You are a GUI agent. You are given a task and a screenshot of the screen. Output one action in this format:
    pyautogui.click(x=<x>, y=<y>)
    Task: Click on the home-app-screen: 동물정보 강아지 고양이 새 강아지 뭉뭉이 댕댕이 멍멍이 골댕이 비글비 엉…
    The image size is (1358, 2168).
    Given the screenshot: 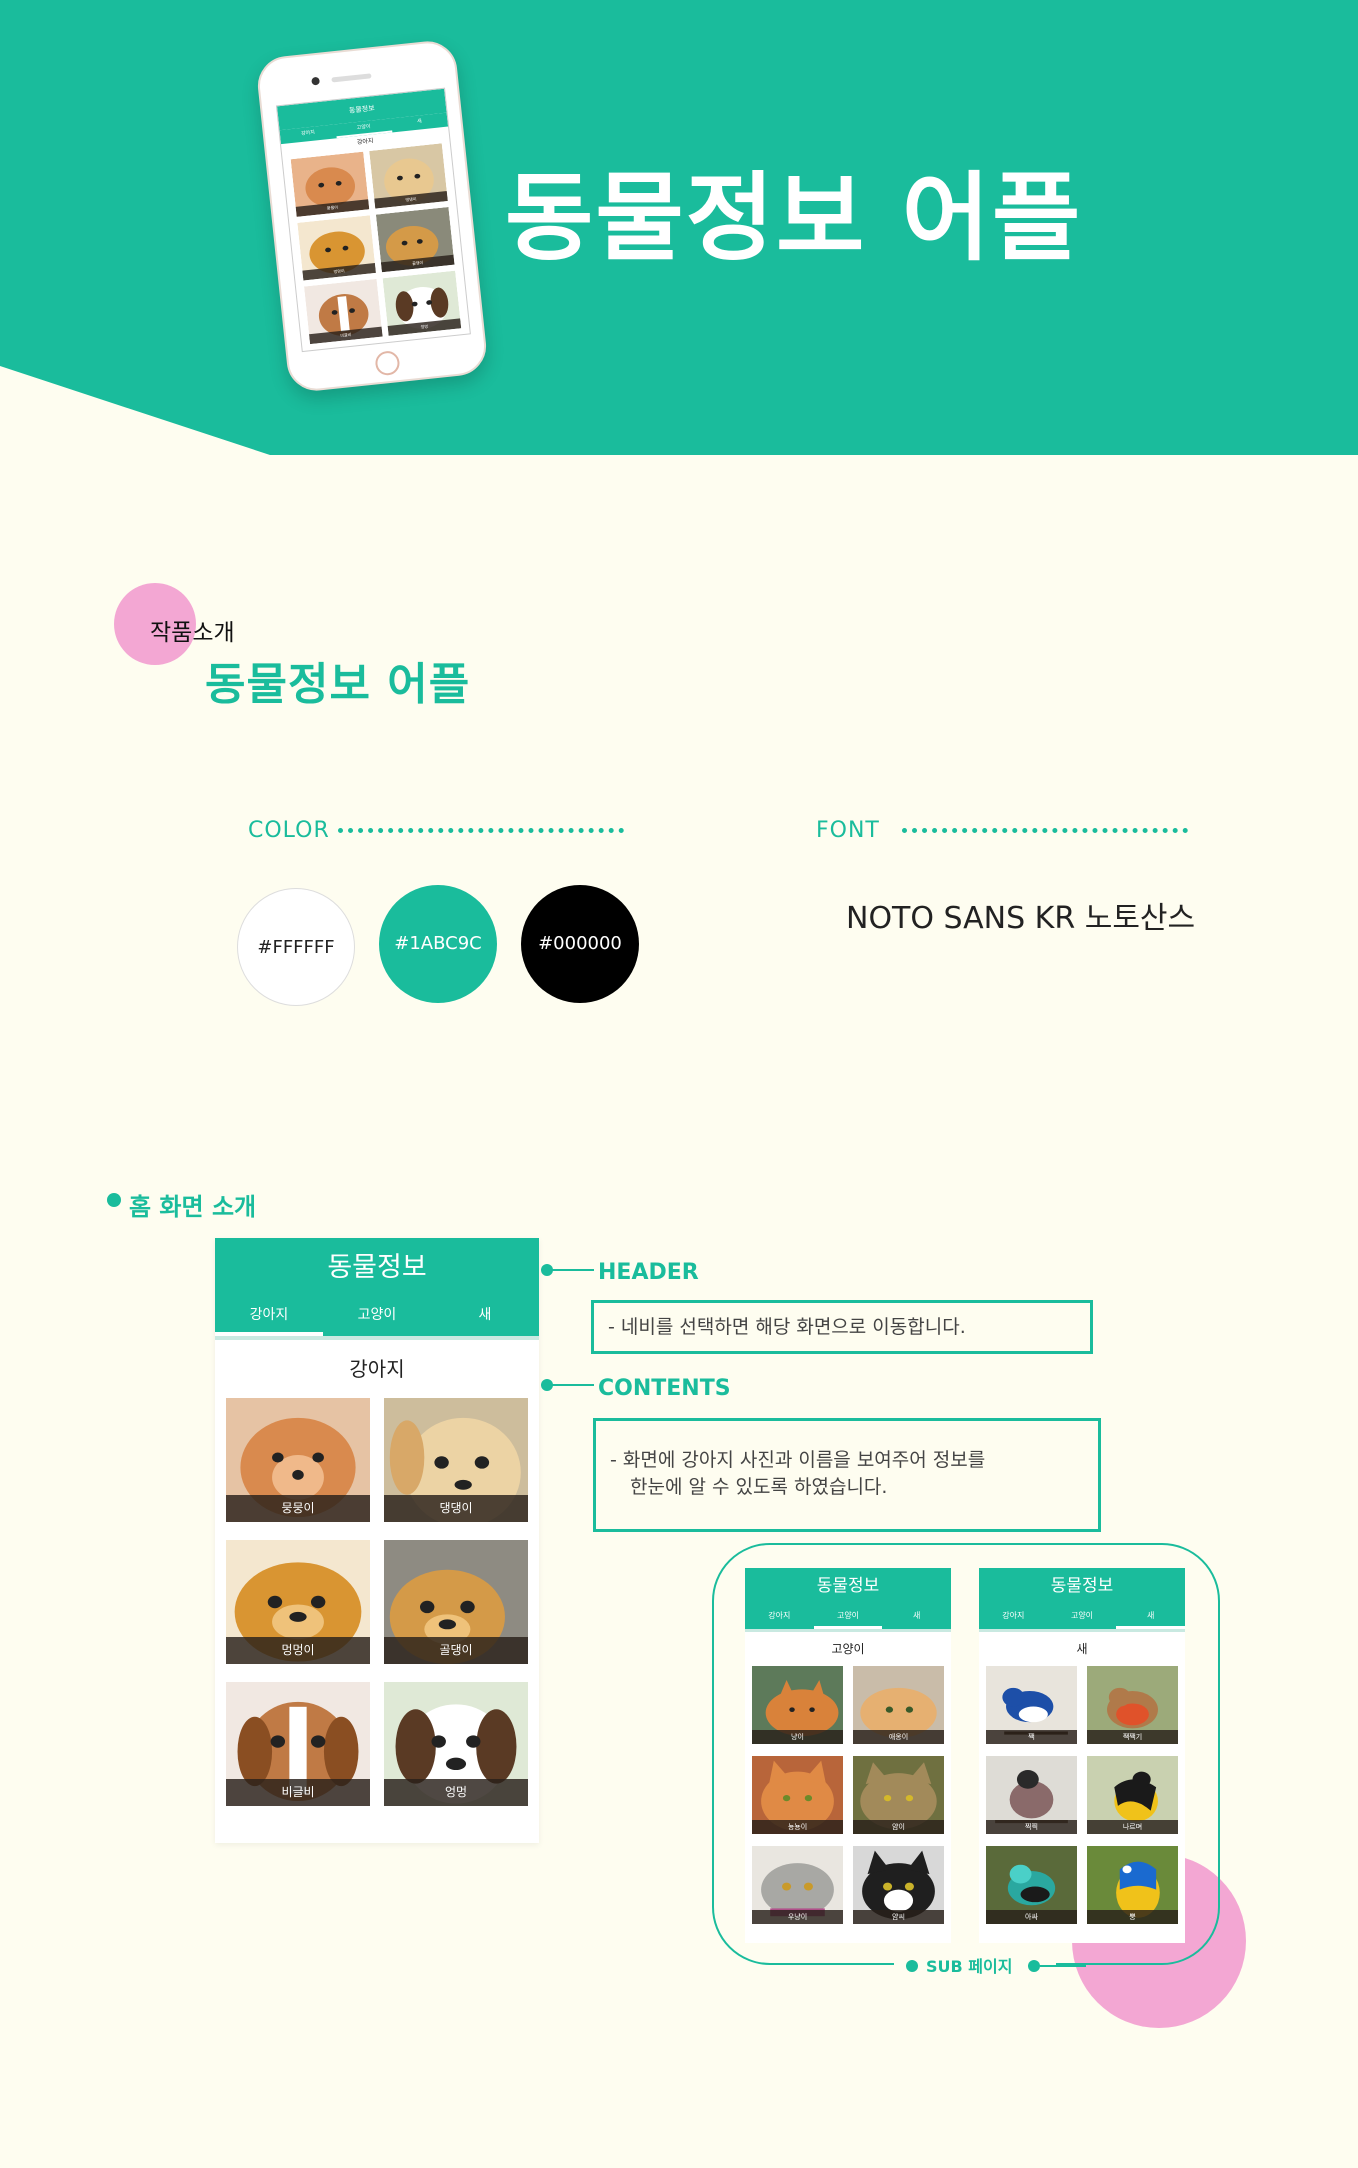 What is the action you would take?
    pyautogui.click(x=377, y=1540)
    